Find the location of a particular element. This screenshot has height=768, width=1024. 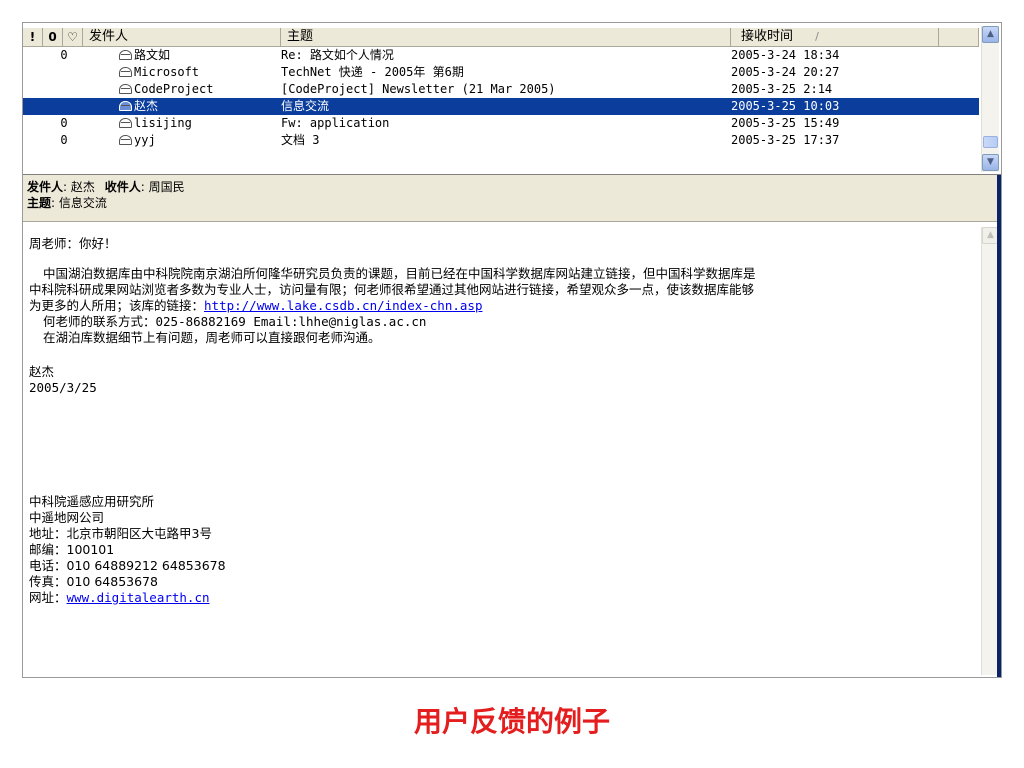

body-note-line: 在湖泊库数据细节上有问题，周老师可以直接跟何老师沟通。 is located at coordinates (212, 337).